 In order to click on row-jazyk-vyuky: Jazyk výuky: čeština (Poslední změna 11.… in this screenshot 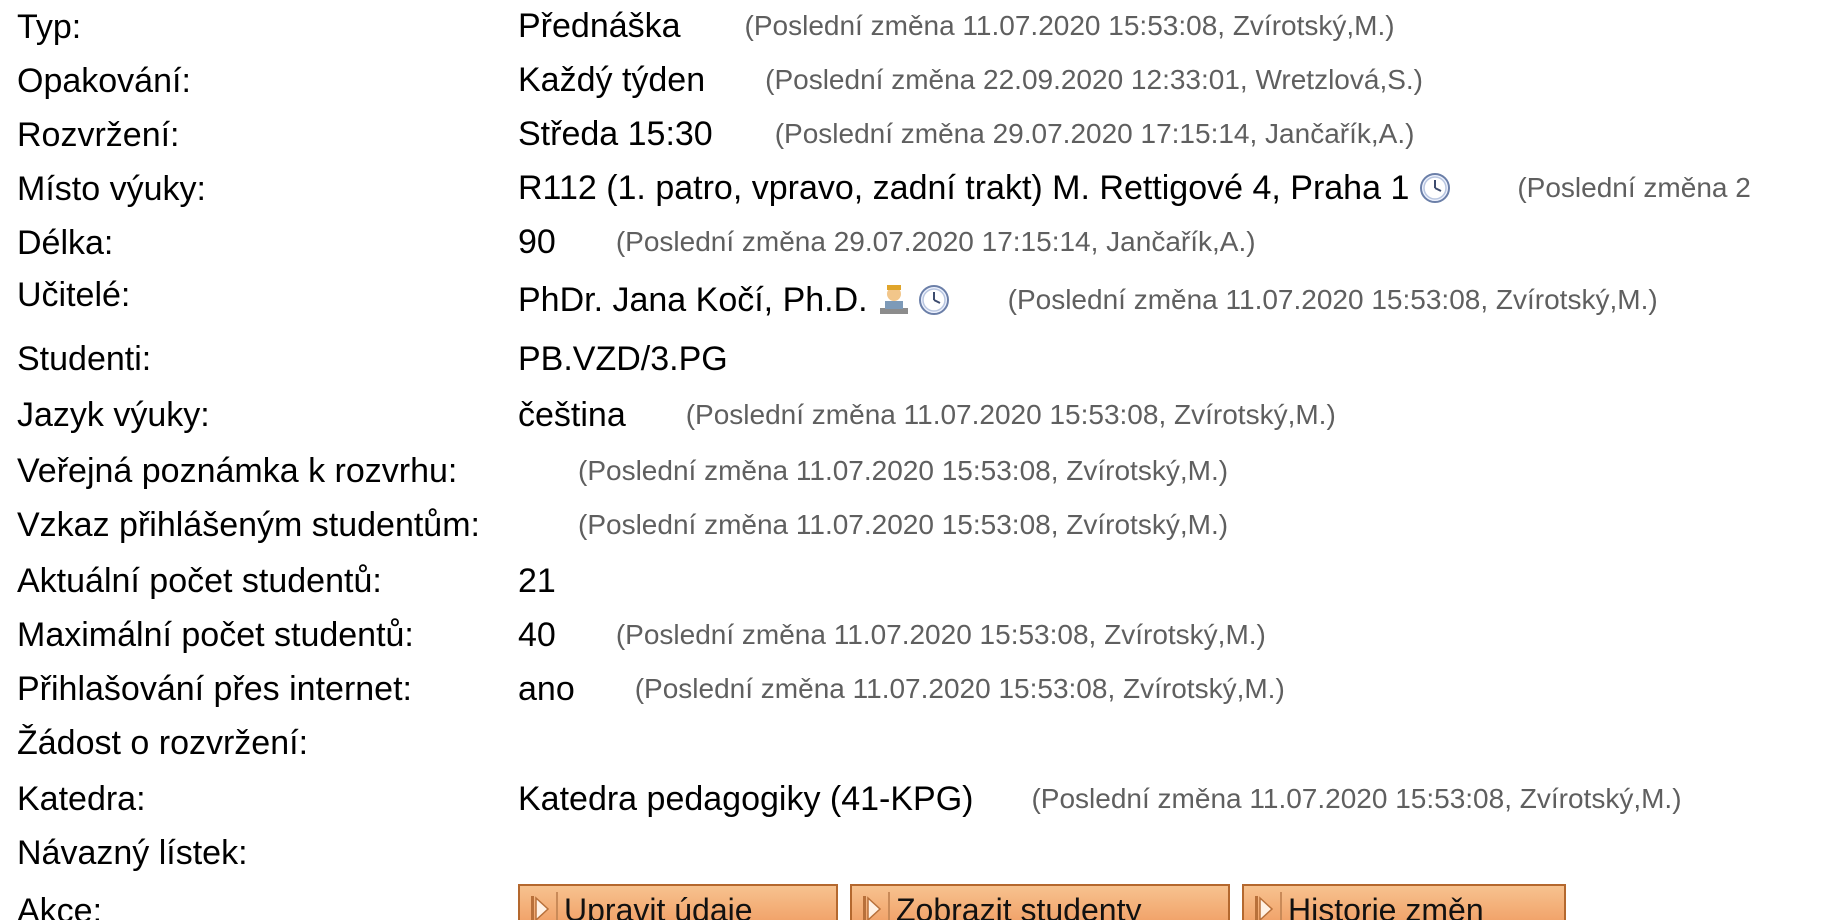, I will do `click(910, 417)`.